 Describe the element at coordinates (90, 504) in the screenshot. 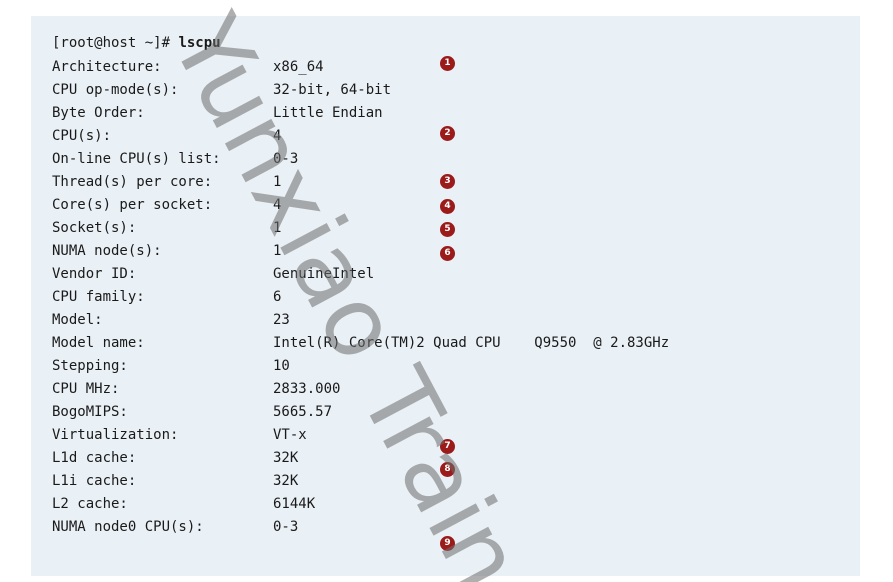

I see `row-key: L2 cache:` at that location.